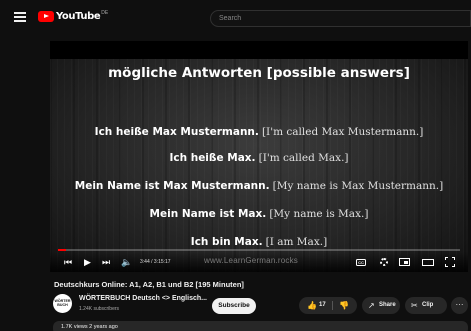 This screenshot has width=471, height=331. I want to click on channel-watermark: www.LearnGerman.rocks, so click(251, 260).